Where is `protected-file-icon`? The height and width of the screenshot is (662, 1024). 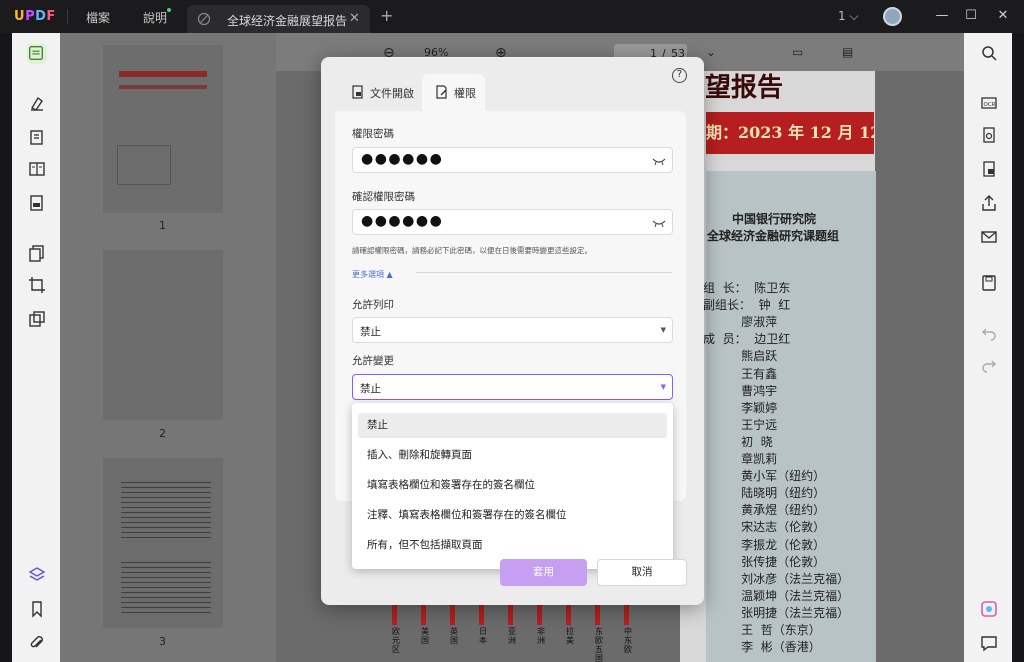
protected-file-icon is located at coordinates (204, 19).